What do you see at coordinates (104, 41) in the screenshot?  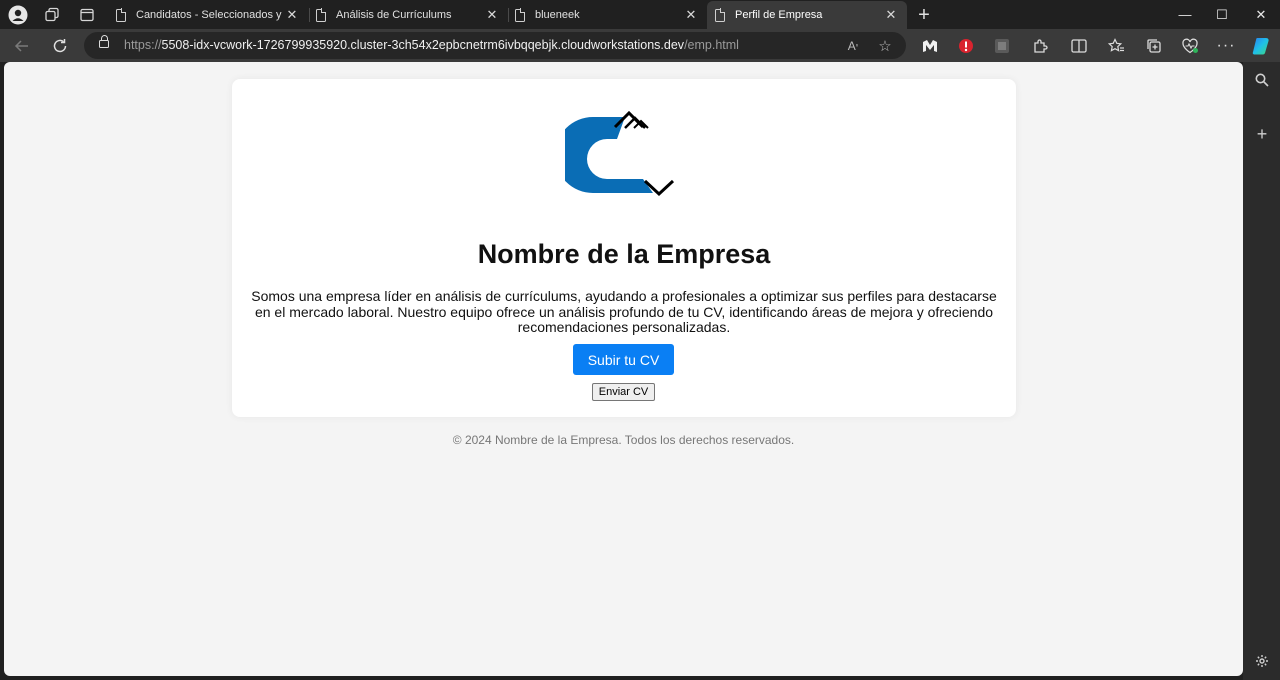 I see `lock-icon` at bounding box center [104, 41].